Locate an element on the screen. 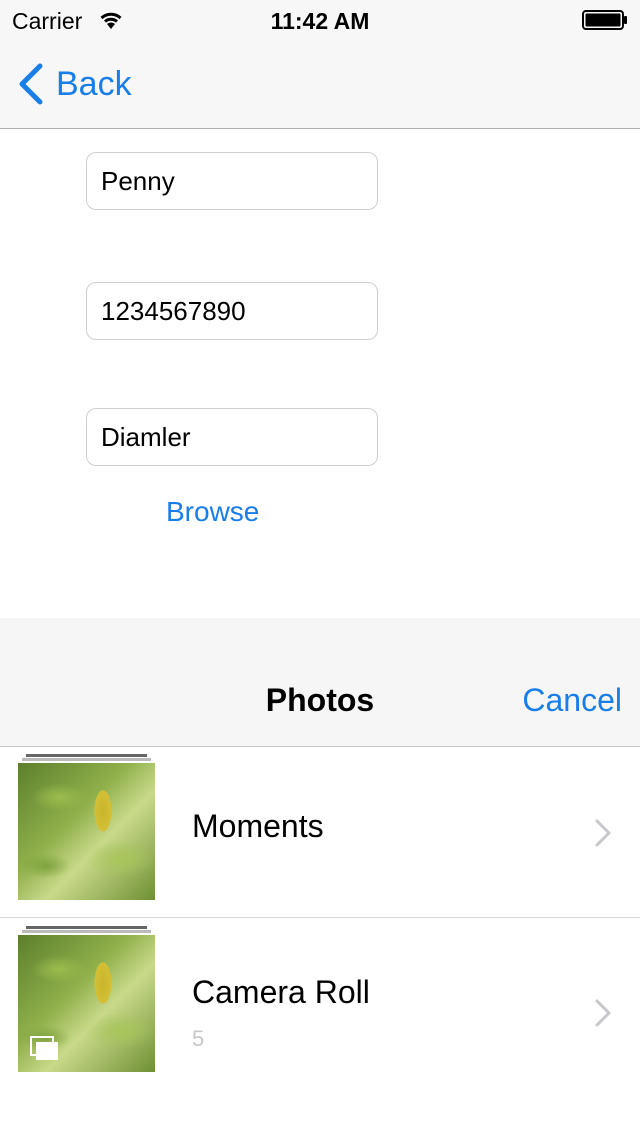  back-button: Back is located at coordinates (74, 84).